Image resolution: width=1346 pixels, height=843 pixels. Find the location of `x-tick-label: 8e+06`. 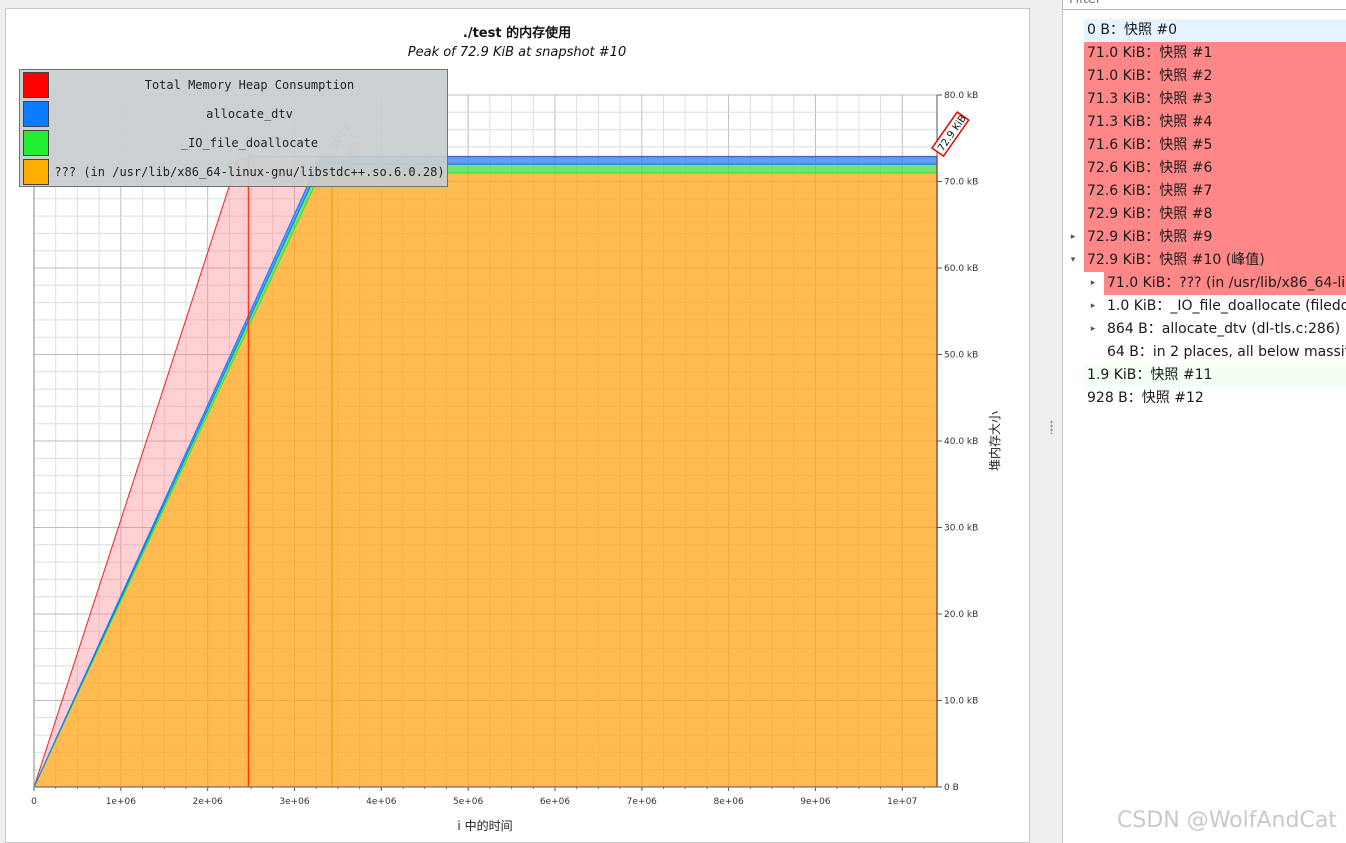

x-tick-label: 8e+06 is located at coordinates (728, 802).